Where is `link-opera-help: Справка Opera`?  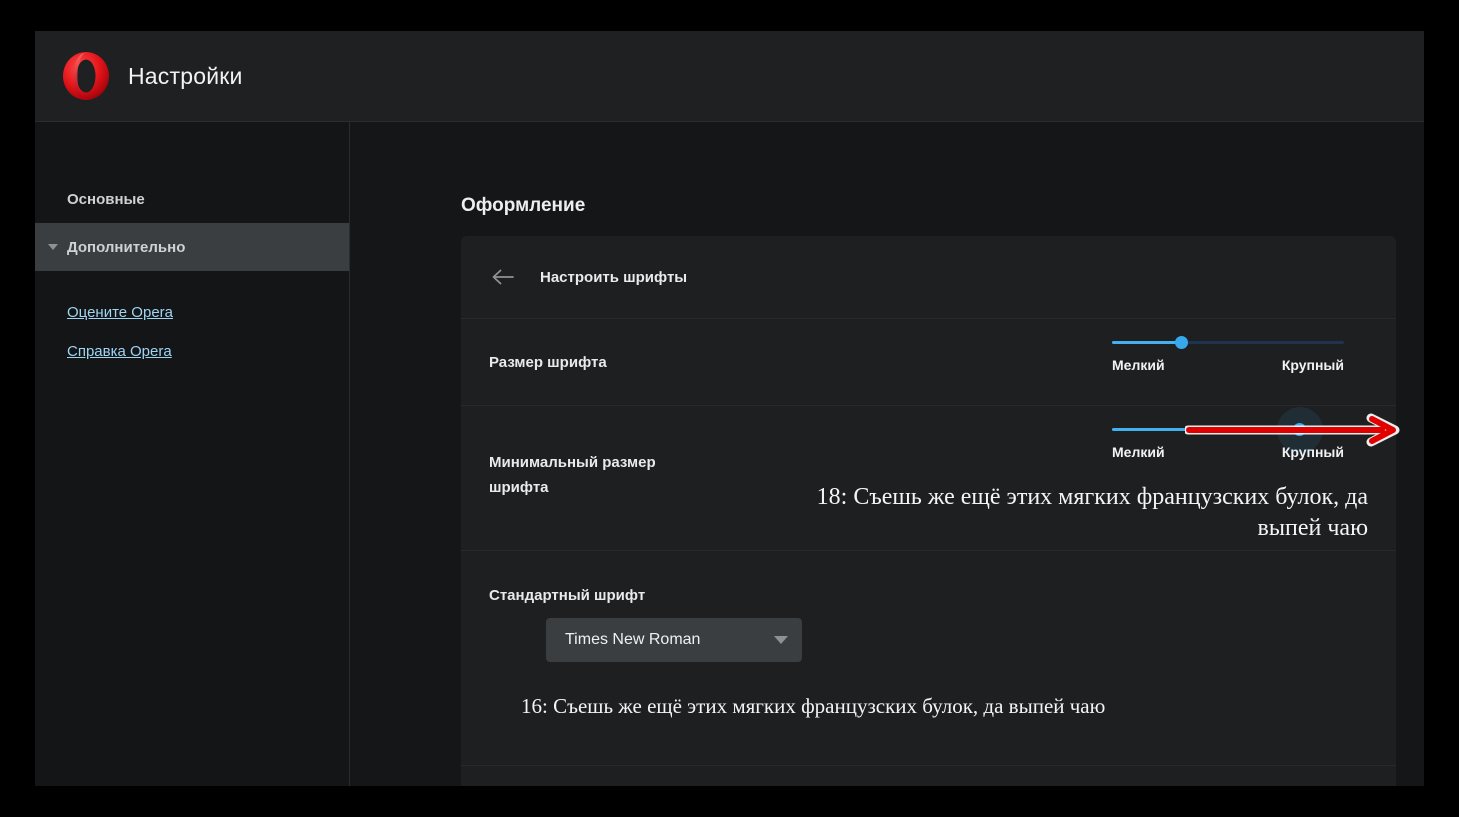 link-opera-help: Справка Opera is located at coordinates (103, 351).